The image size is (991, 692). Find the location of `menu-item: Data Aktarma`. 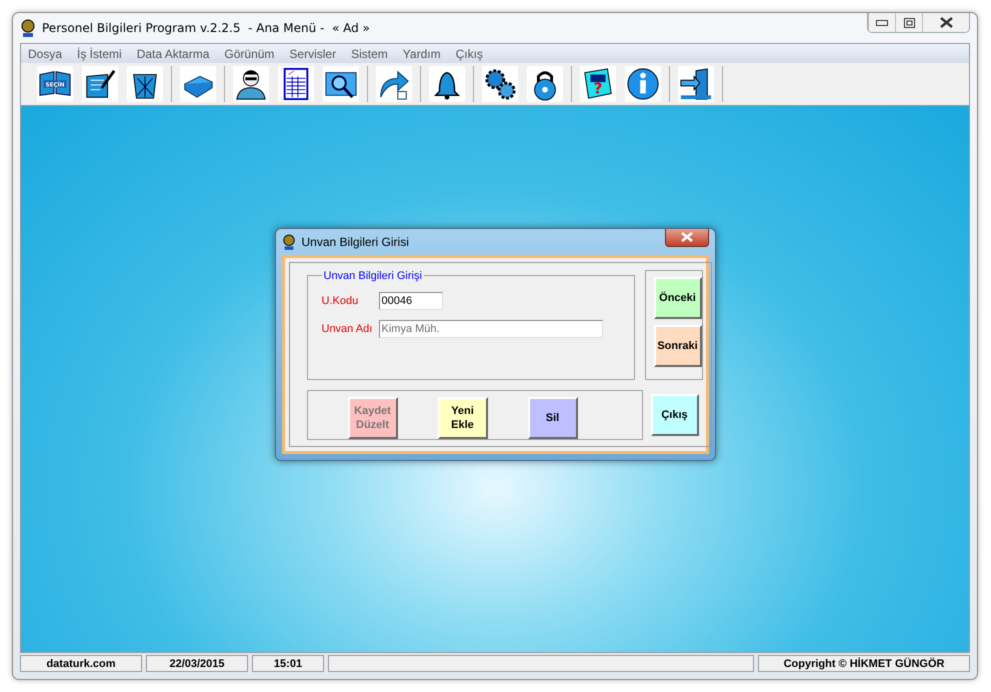

menu-item: Data Aktarma is located at coordinates (173, 53).